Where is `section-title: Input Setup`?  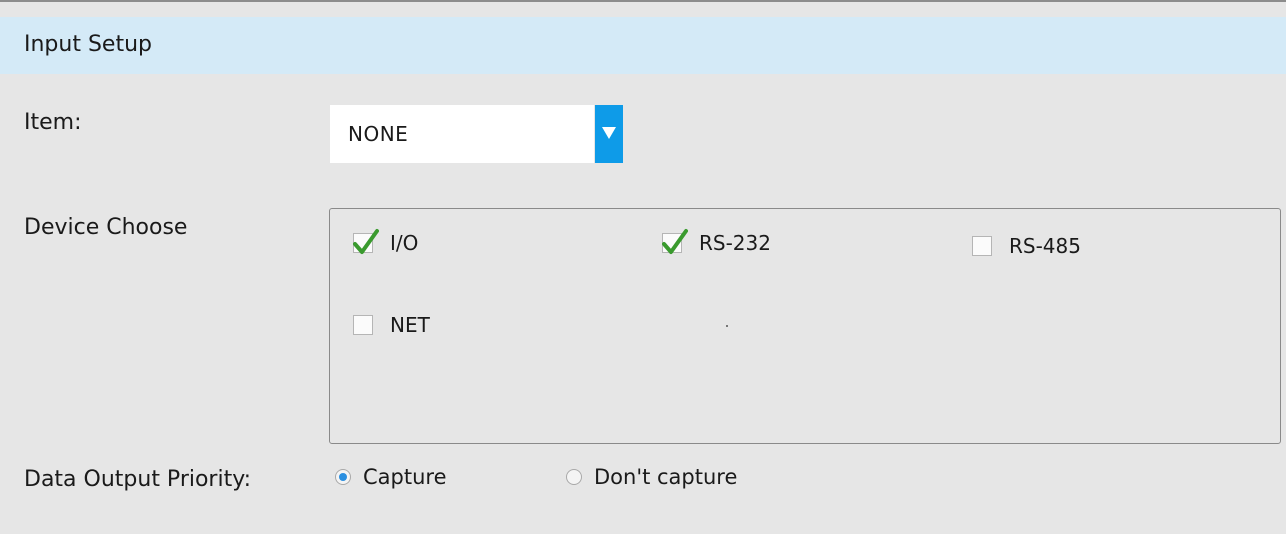 section-title: Input Setup is located at coordinates (88, 44).